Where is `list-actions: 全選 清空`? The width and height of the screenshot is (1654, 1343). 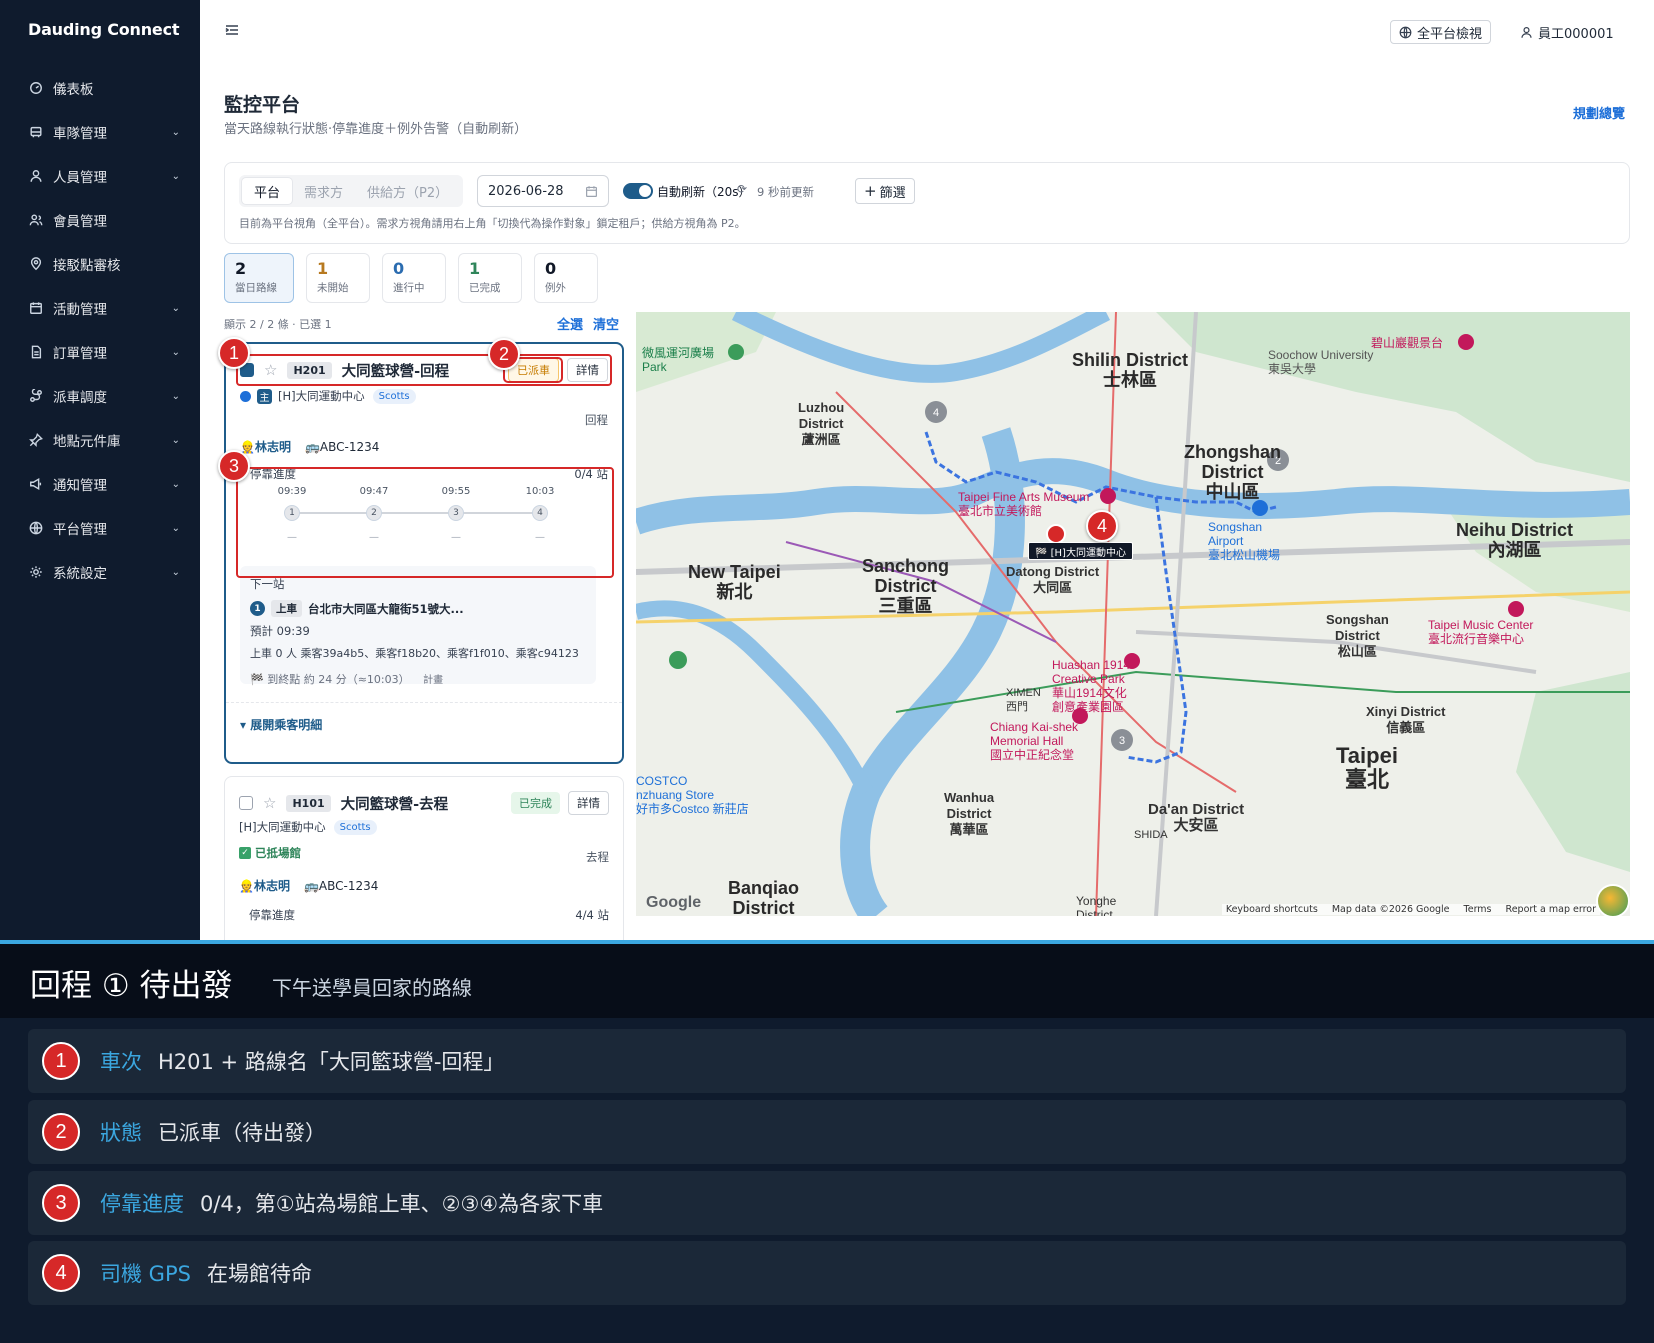
list-actions: 全選 清空 is located at coordinates (588, 323).